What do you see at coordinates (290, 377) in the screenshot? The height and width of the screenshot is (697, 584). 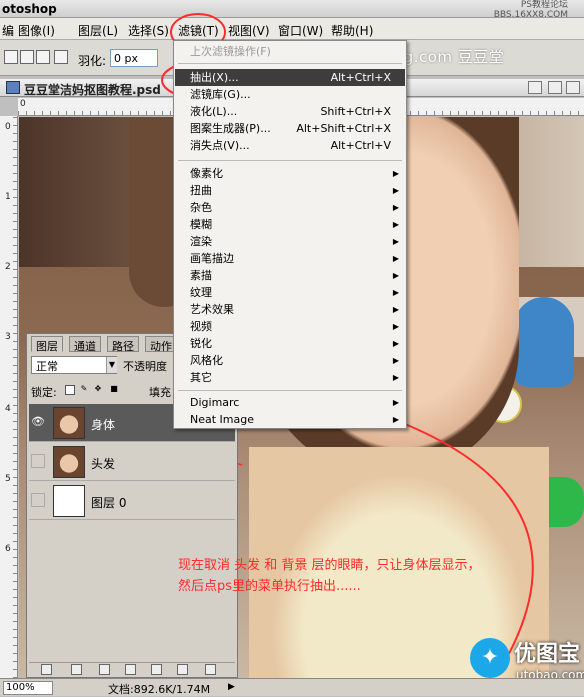 I see `menu-sub-other: 其它 ▶` at bounding box center [290, 377].